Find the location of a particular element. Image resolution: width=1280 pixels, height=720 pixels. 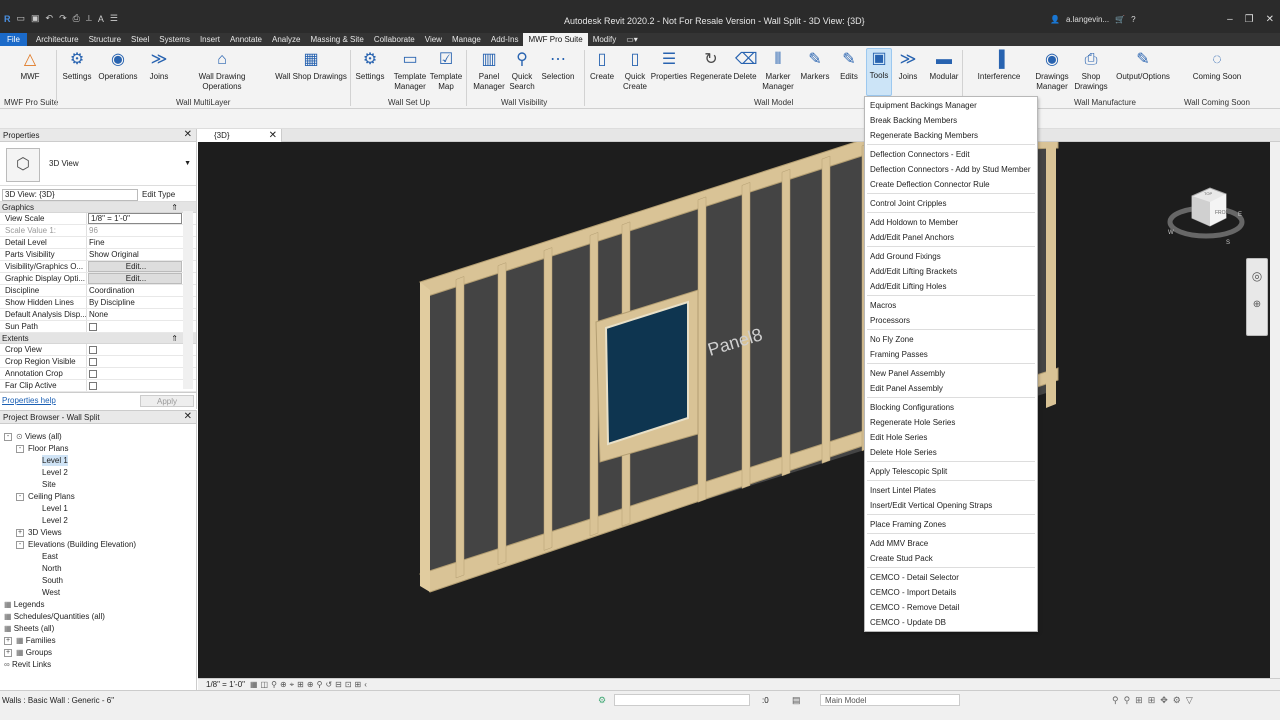

menu-item: Create Stud Pack is located at coordinates (901, 559).